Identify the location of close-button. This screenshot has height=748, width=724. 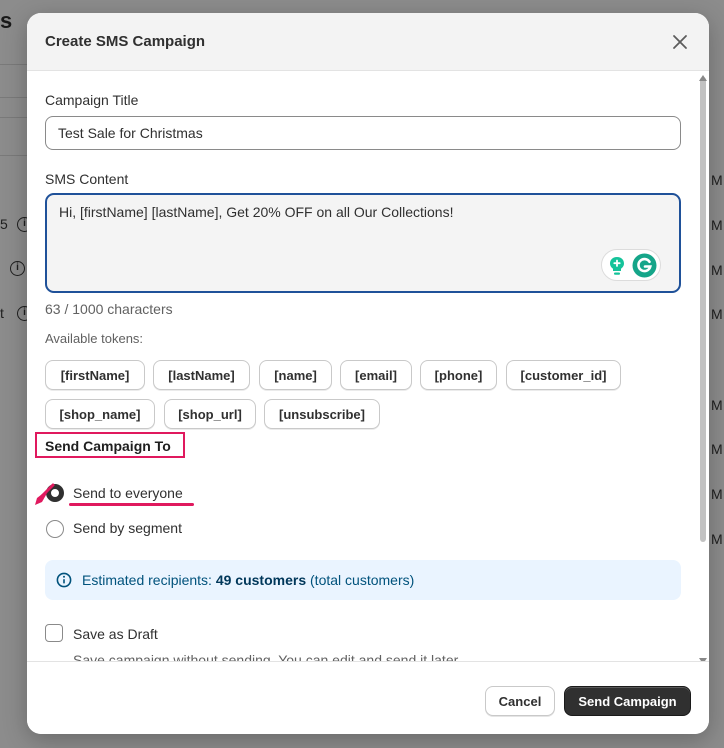
(680, 42).